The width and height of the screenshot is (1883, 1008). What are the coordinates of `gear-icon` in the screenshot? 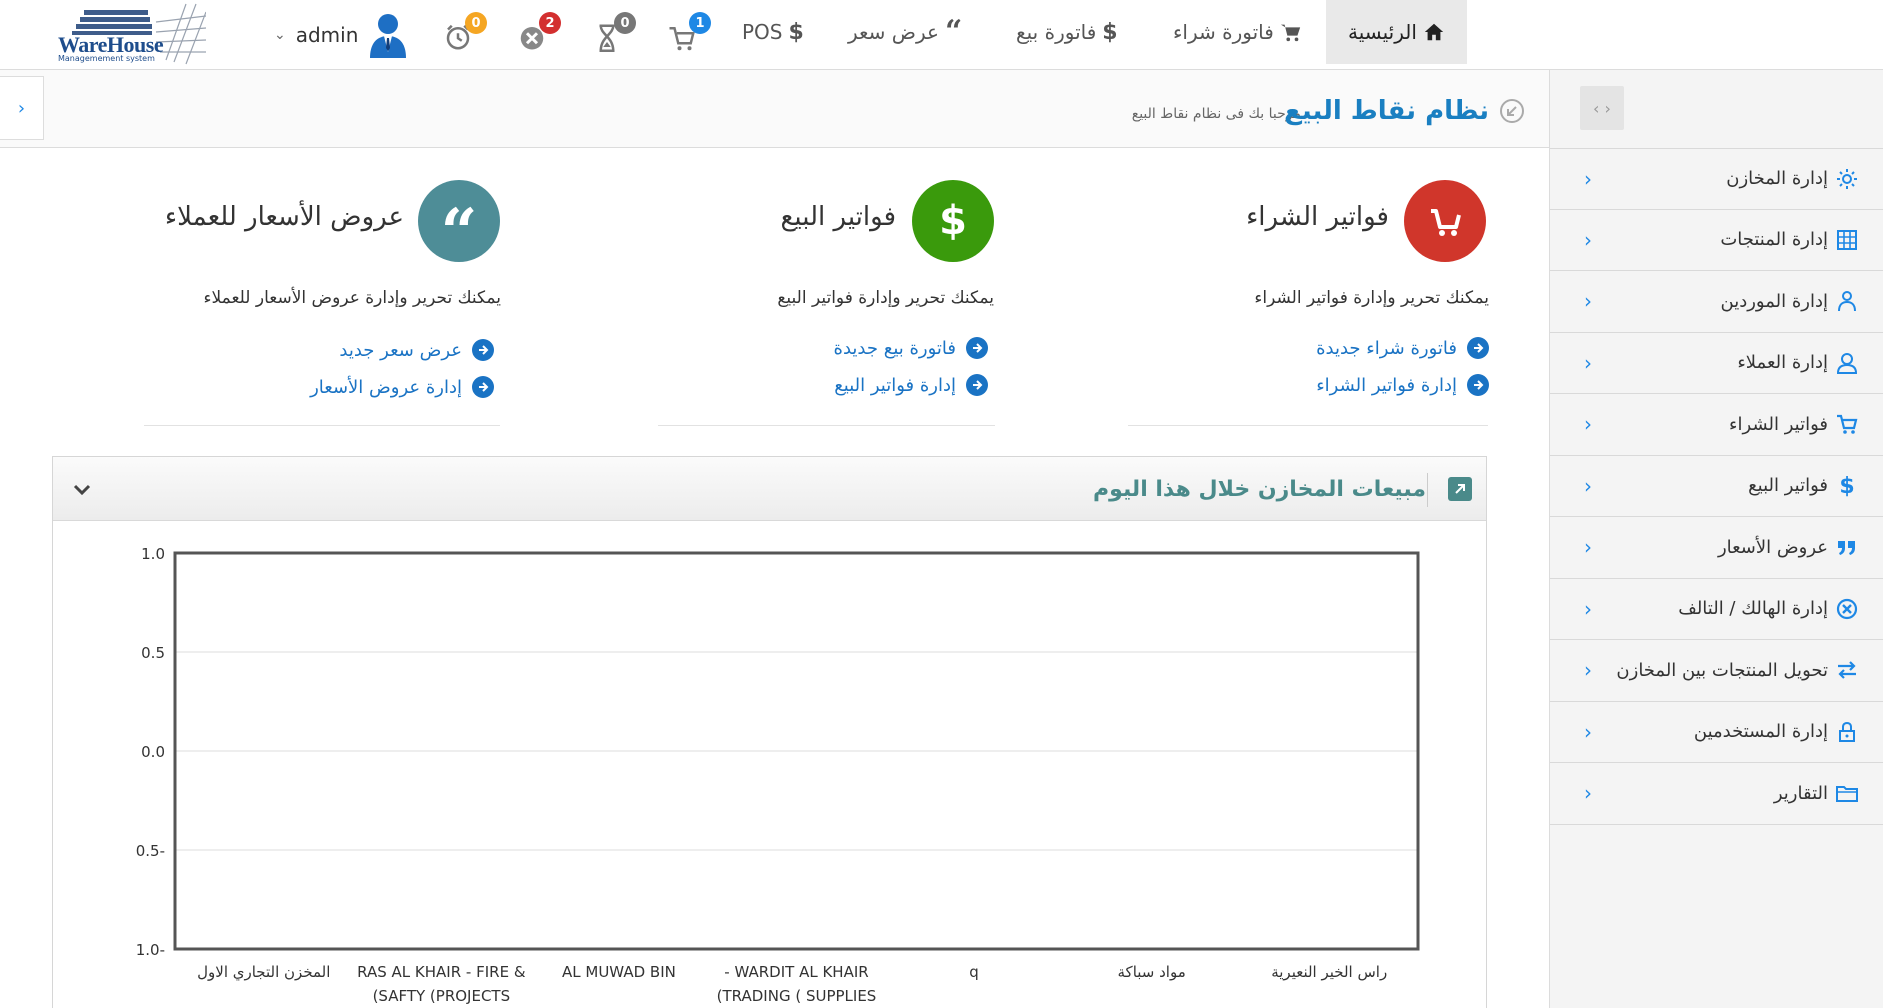 It's located at (1847, 179).